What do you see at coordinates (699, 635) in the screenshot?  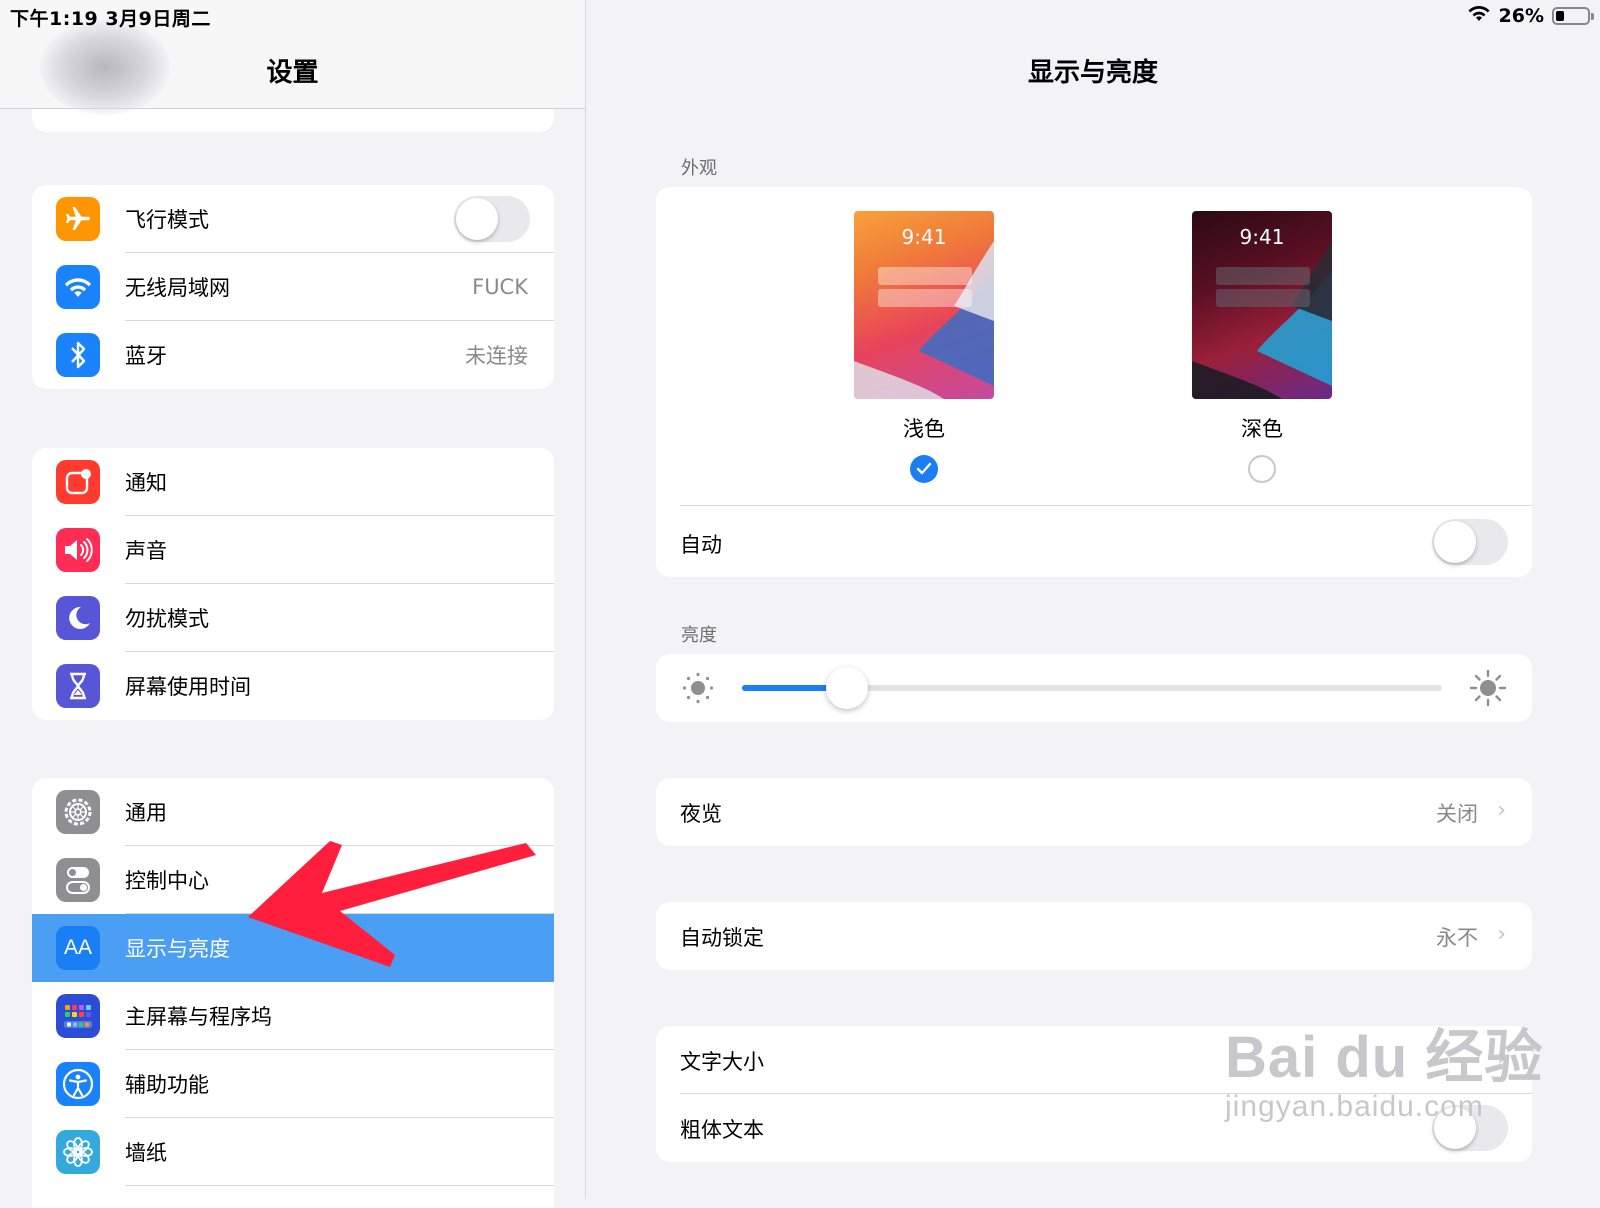 I see `brightness-section-label: 亮度` at bounding box center [699, 635].